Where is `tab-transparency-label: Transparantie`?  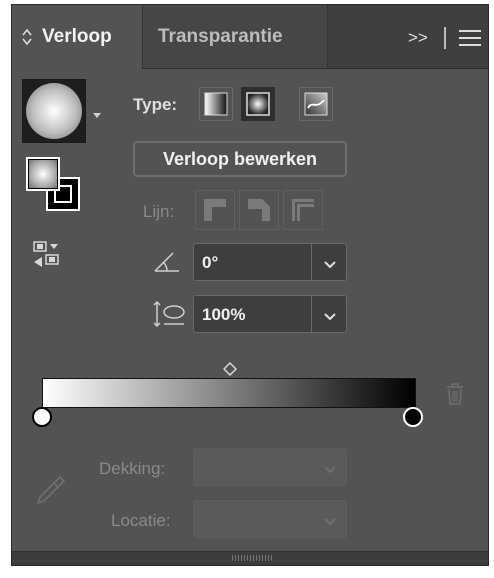 tab-transparency-label: Transparantie is located at coordinates (220, 36).